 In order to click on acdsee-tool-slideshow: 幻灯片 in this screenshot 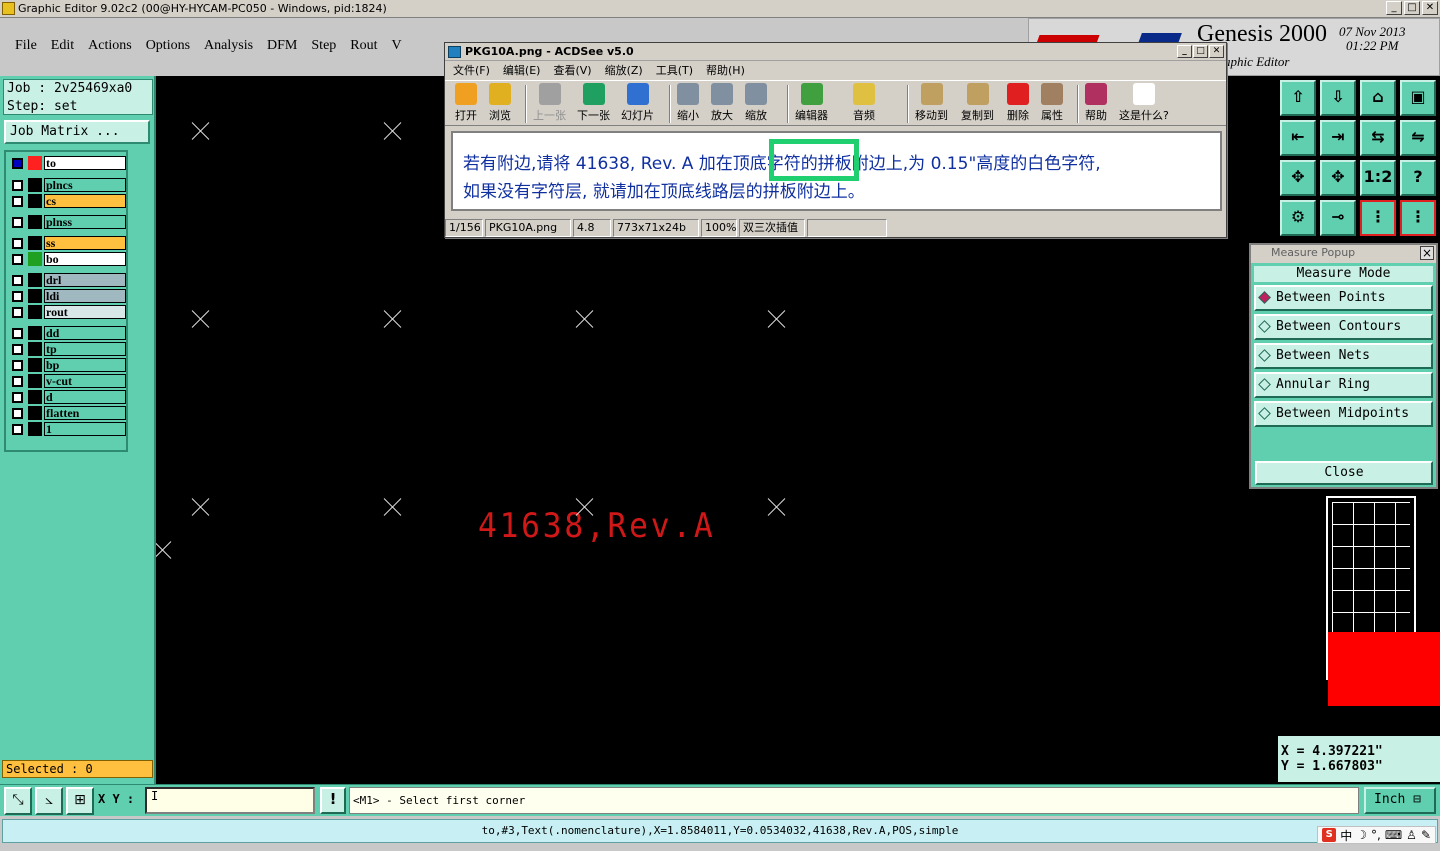, I will do `click(637, 103)`.